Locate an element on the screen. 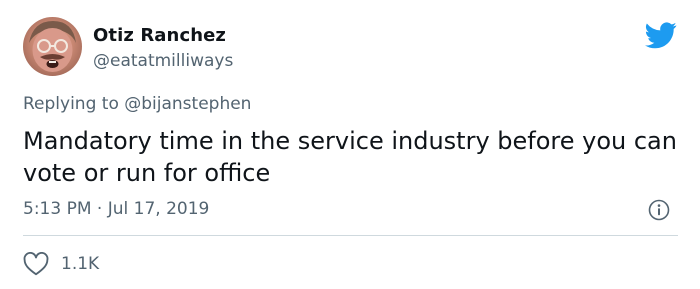  like-button: 1.1K is located at coordinates (61, 264).